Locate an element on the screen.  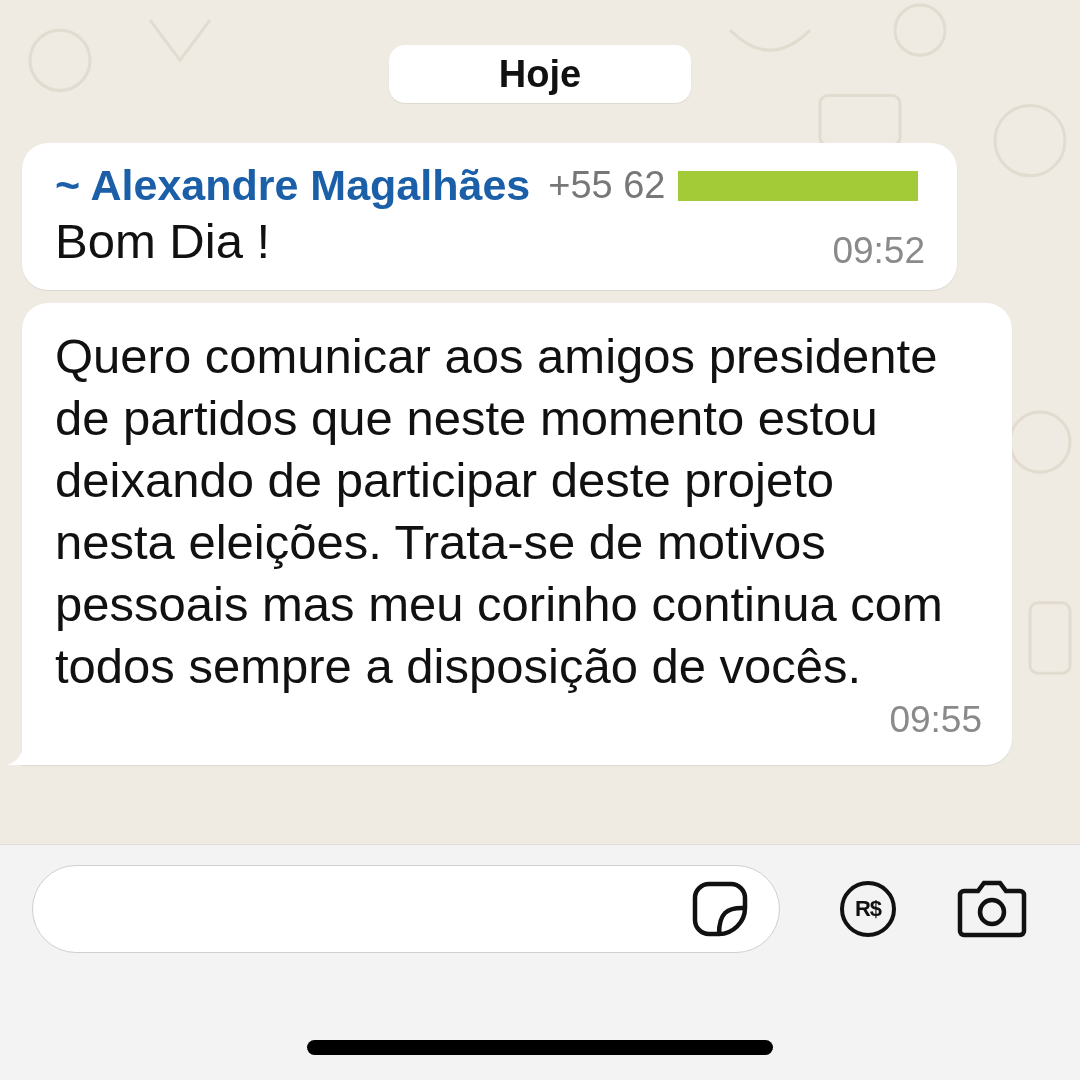
message-time: 09:52 is located at coordinates (878, 251).